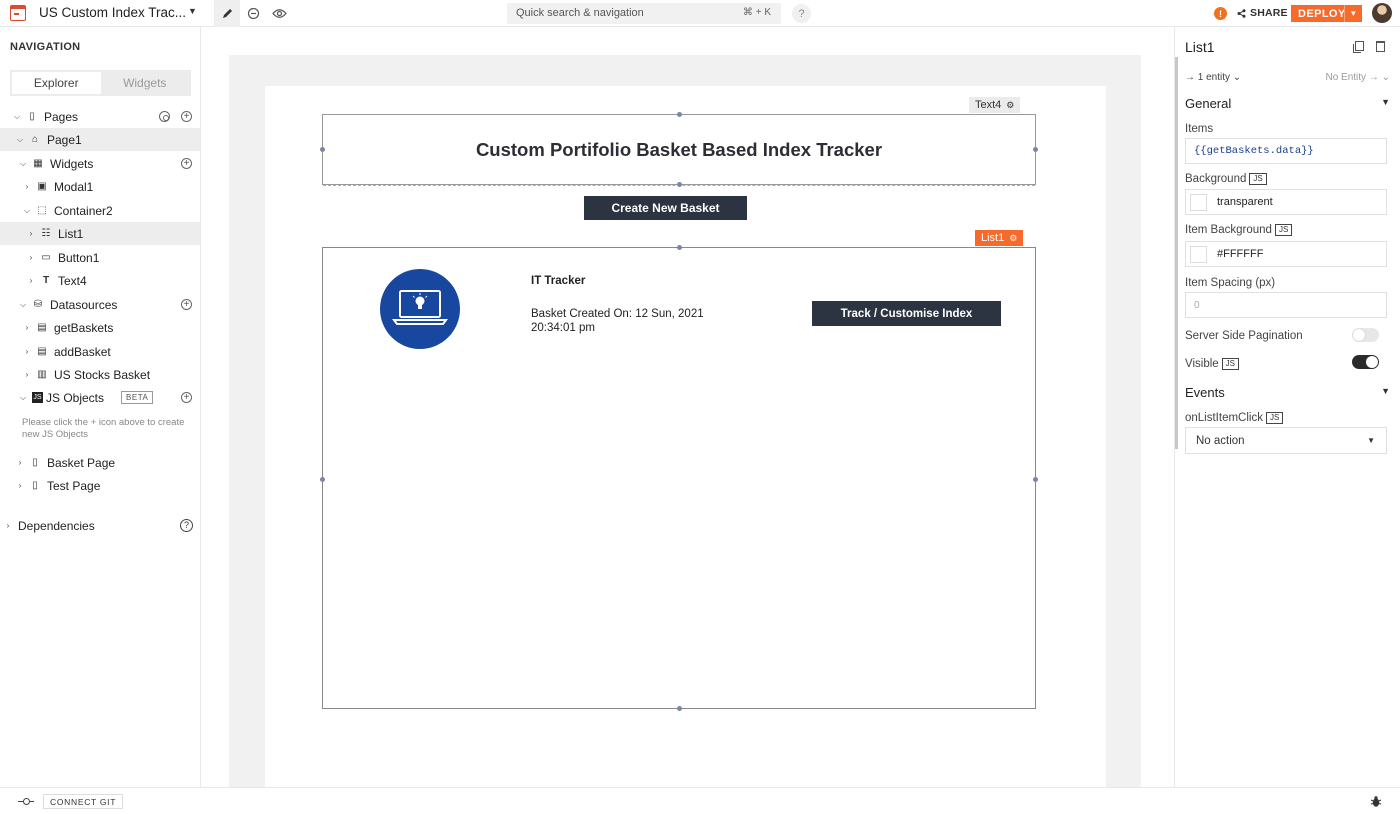  Describe the element at coordinates (18, 13) in the screenshot. I see `appsmith-logo-icon` at that location.